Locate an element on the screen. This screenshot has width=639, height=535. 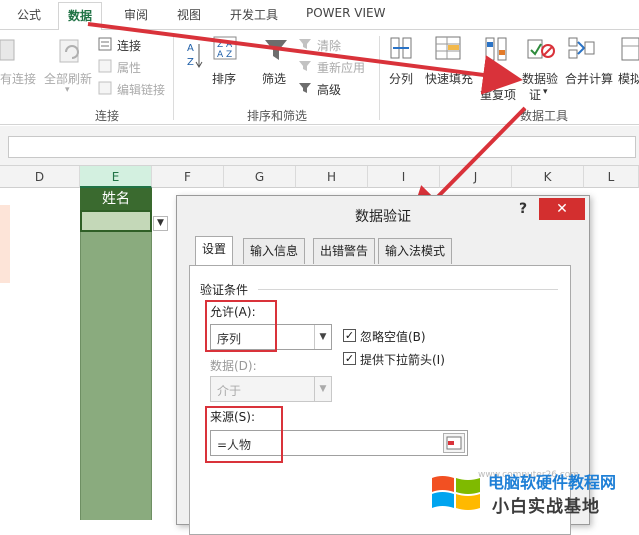
ignore-blank-checkbox: ✓ is located at coordinates (349, 335).